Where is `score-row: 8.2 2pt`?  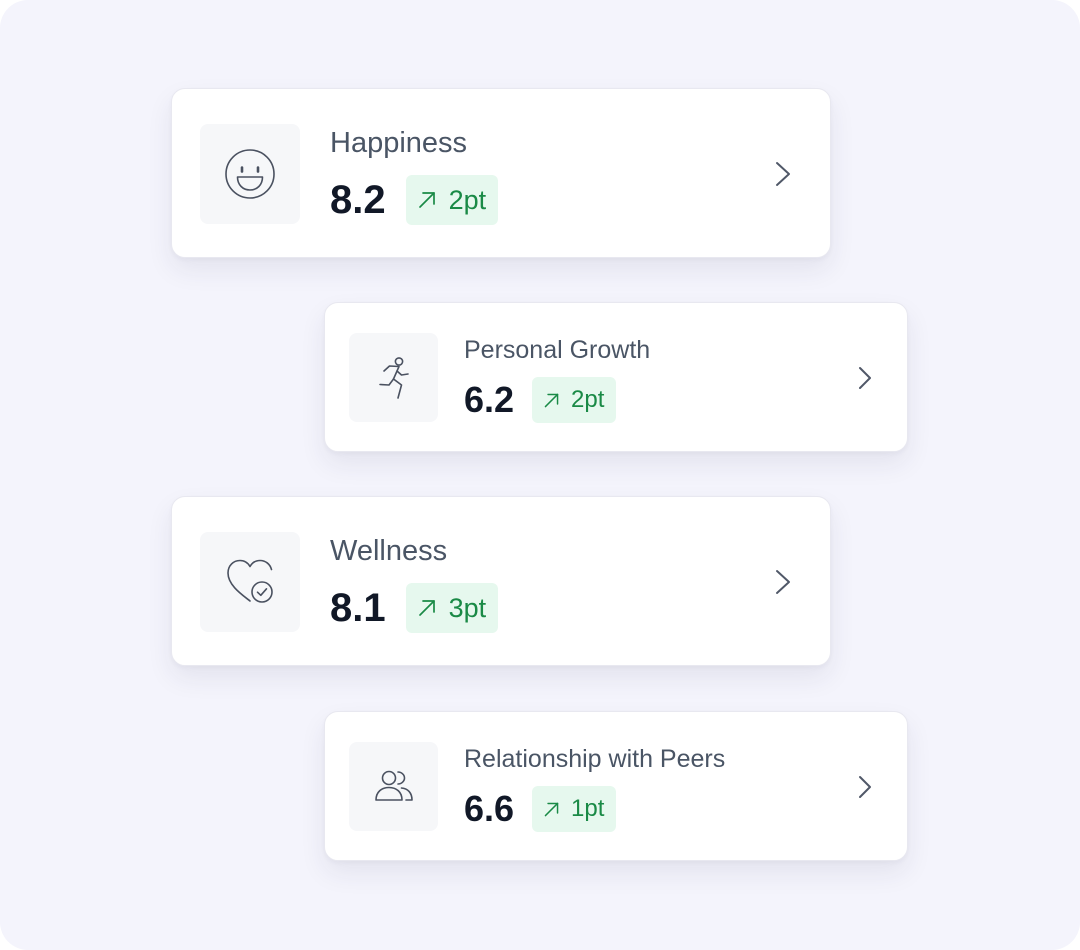
score-row: 8.2 2pt is located at coordinates (414, 200).